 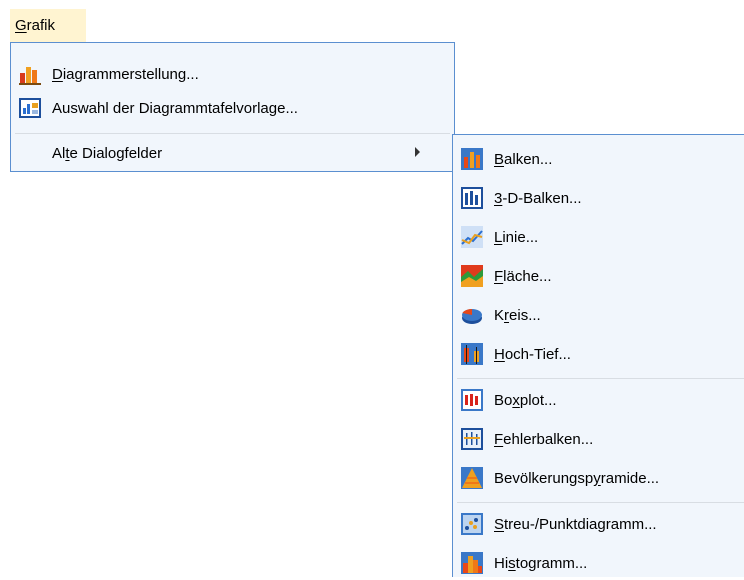 I want to click on line-chart-icon, so click(x=472, y=237).